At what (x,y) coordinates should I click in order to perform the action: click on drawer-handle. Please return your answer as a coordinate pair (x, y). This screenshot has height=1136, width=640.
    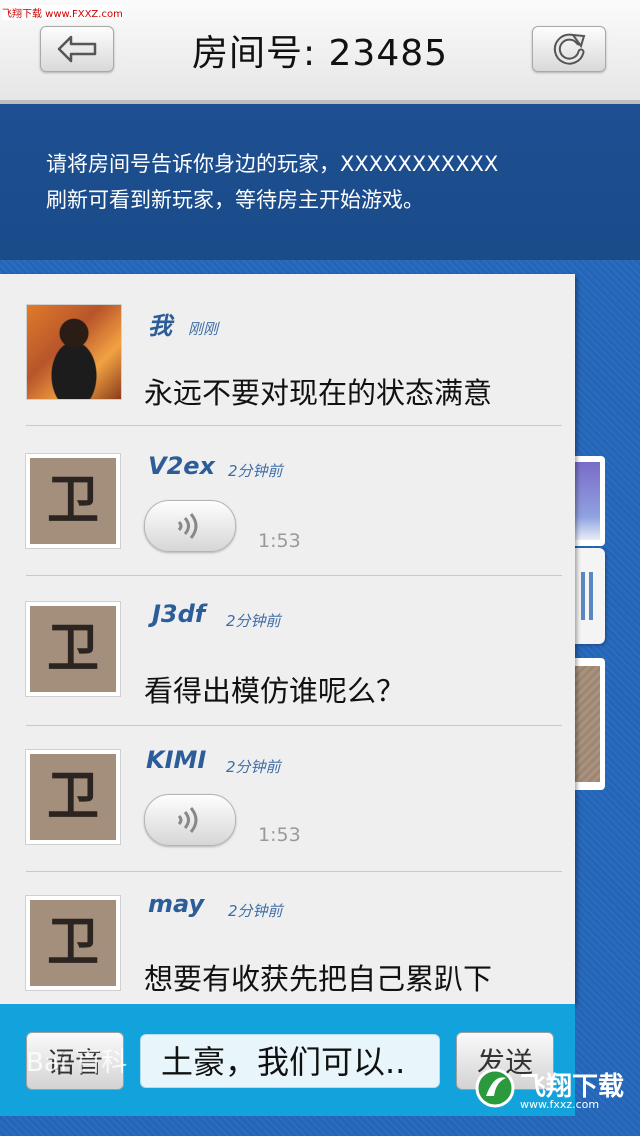
    Looking at the image, I should click on (590, 596).